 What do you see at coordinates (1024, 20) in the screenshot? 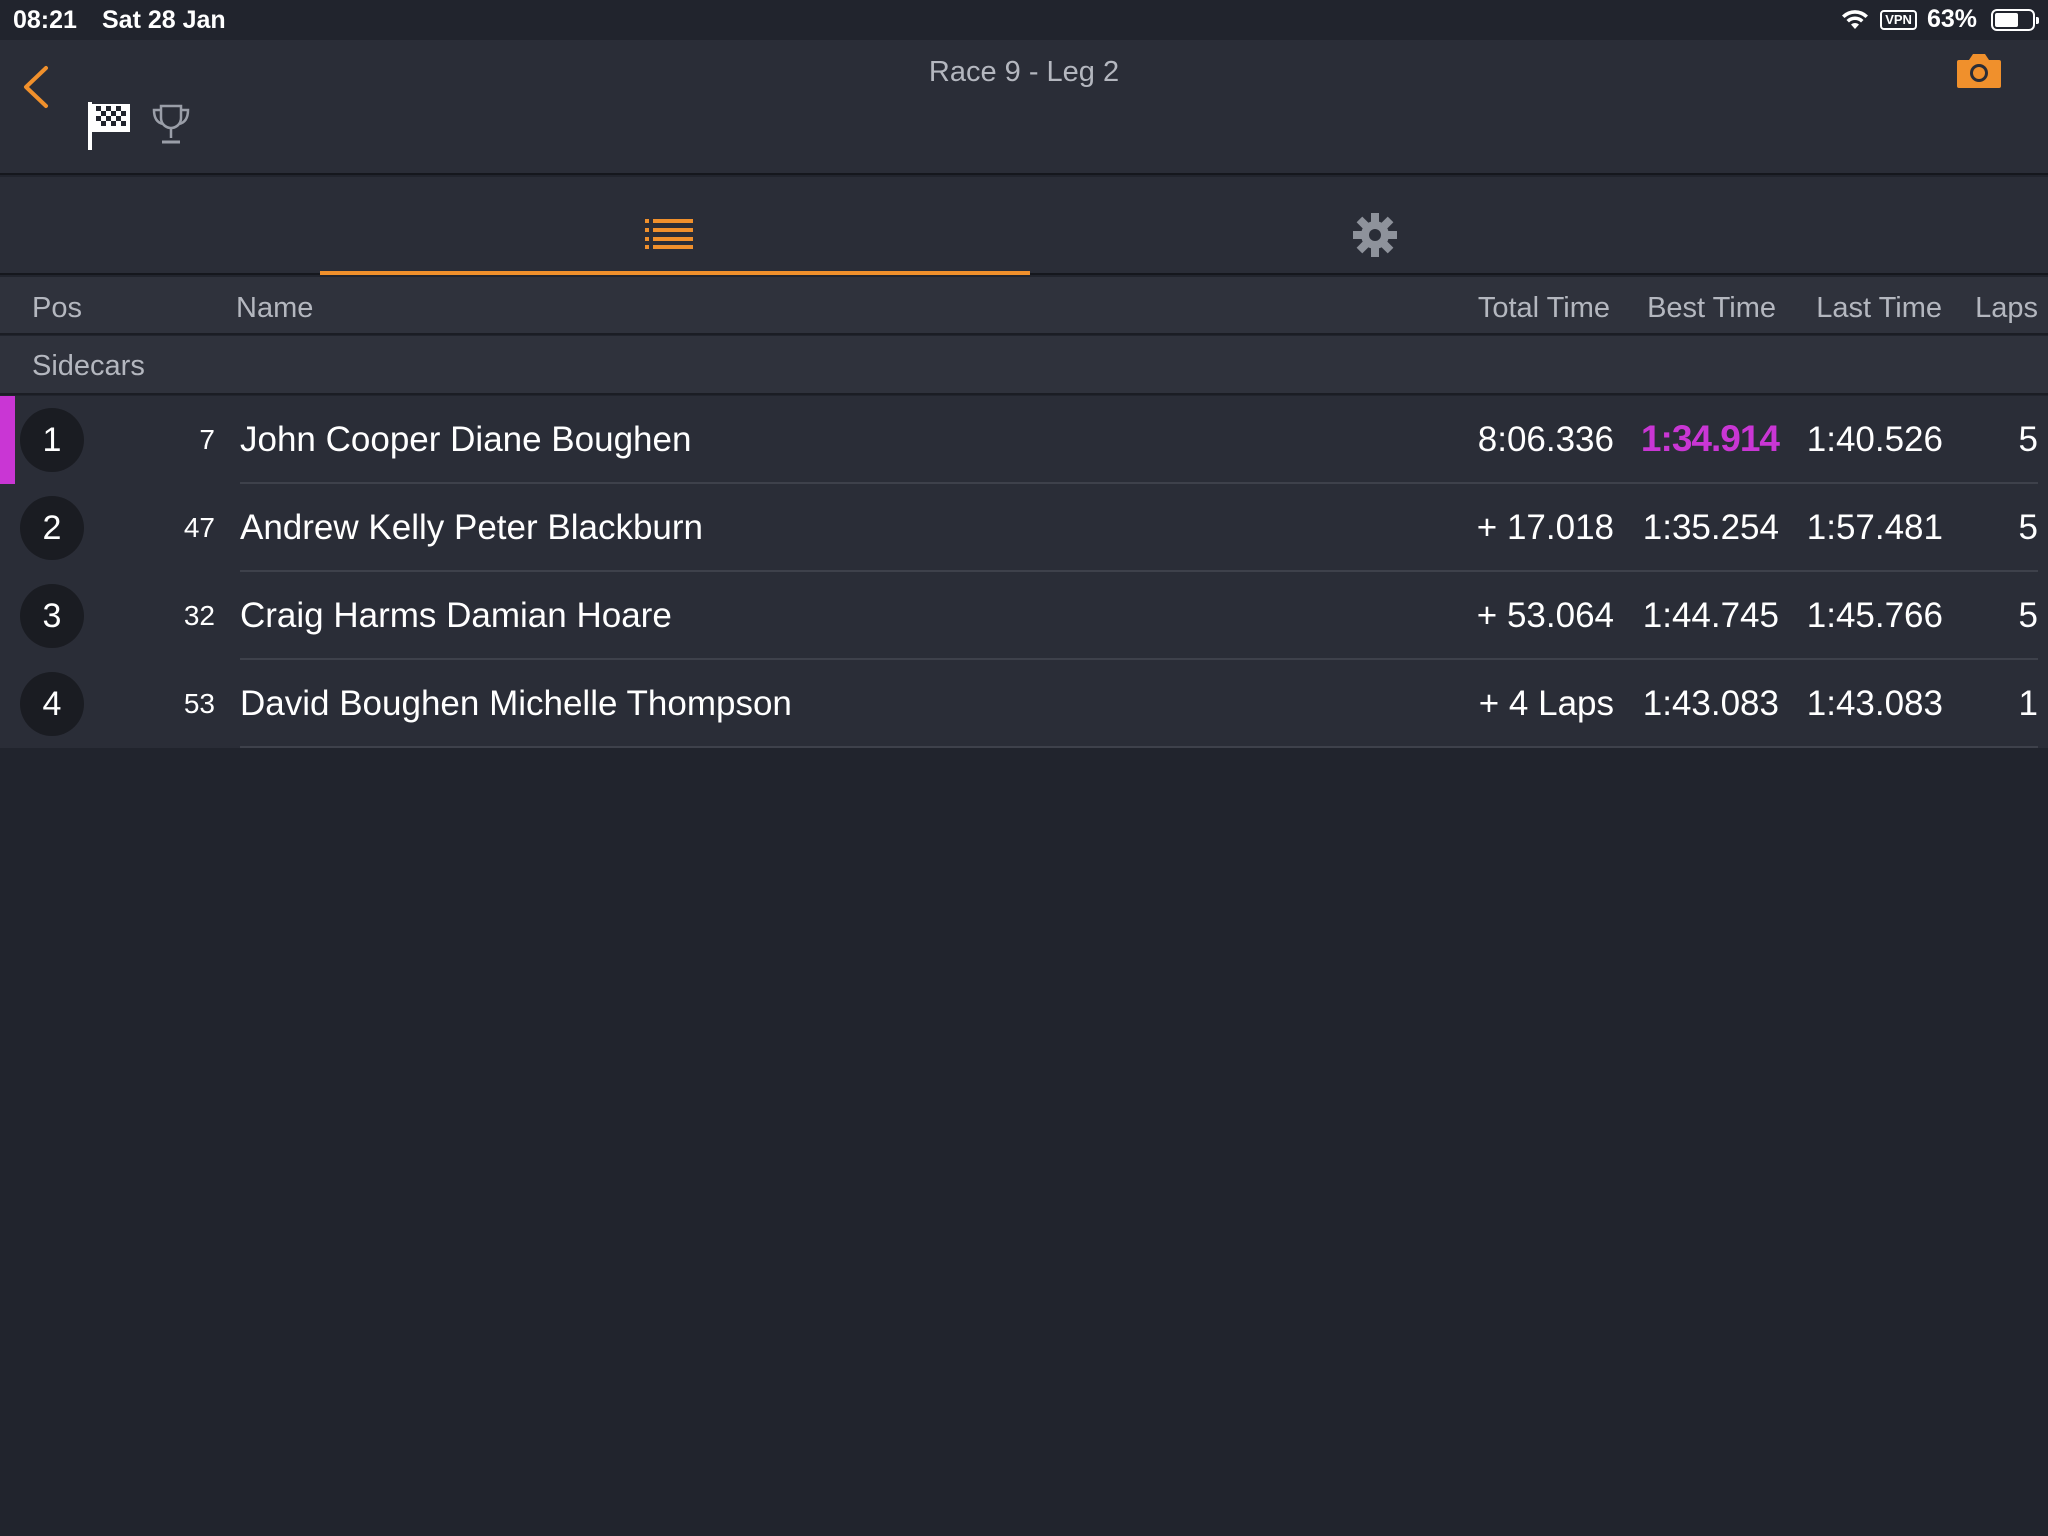
I see `status-bar: 08:21 Sat 28 Jan VPN 63%` at bounding box center [1024, 20].